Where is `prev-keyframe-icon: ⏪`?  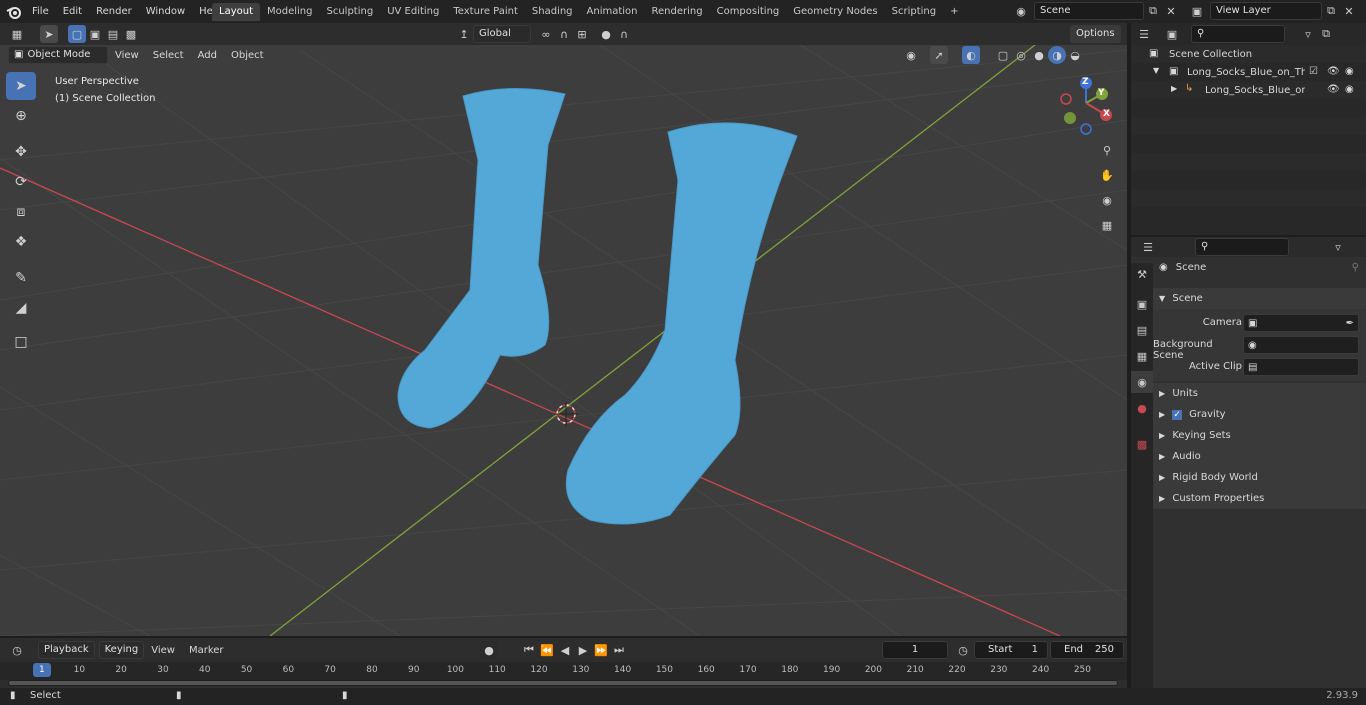 prev-keyframe-icon: ⏪ is located at coordinates (547, 650).